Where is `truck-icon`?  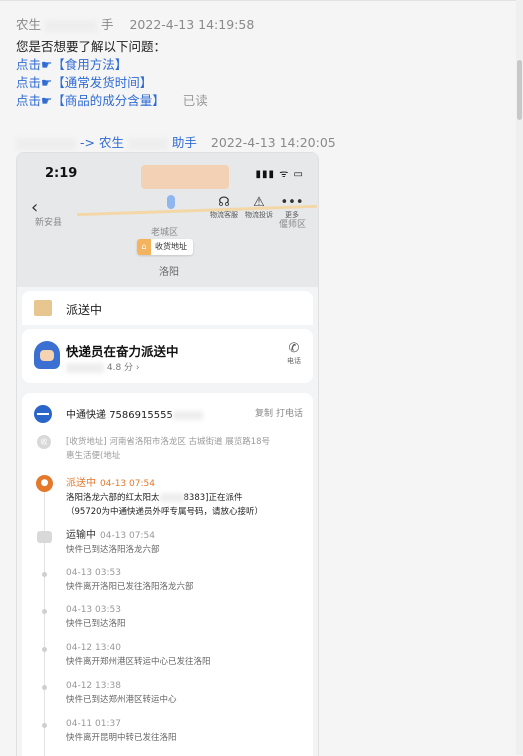
truck-icon is located at coordinates (44, 537).